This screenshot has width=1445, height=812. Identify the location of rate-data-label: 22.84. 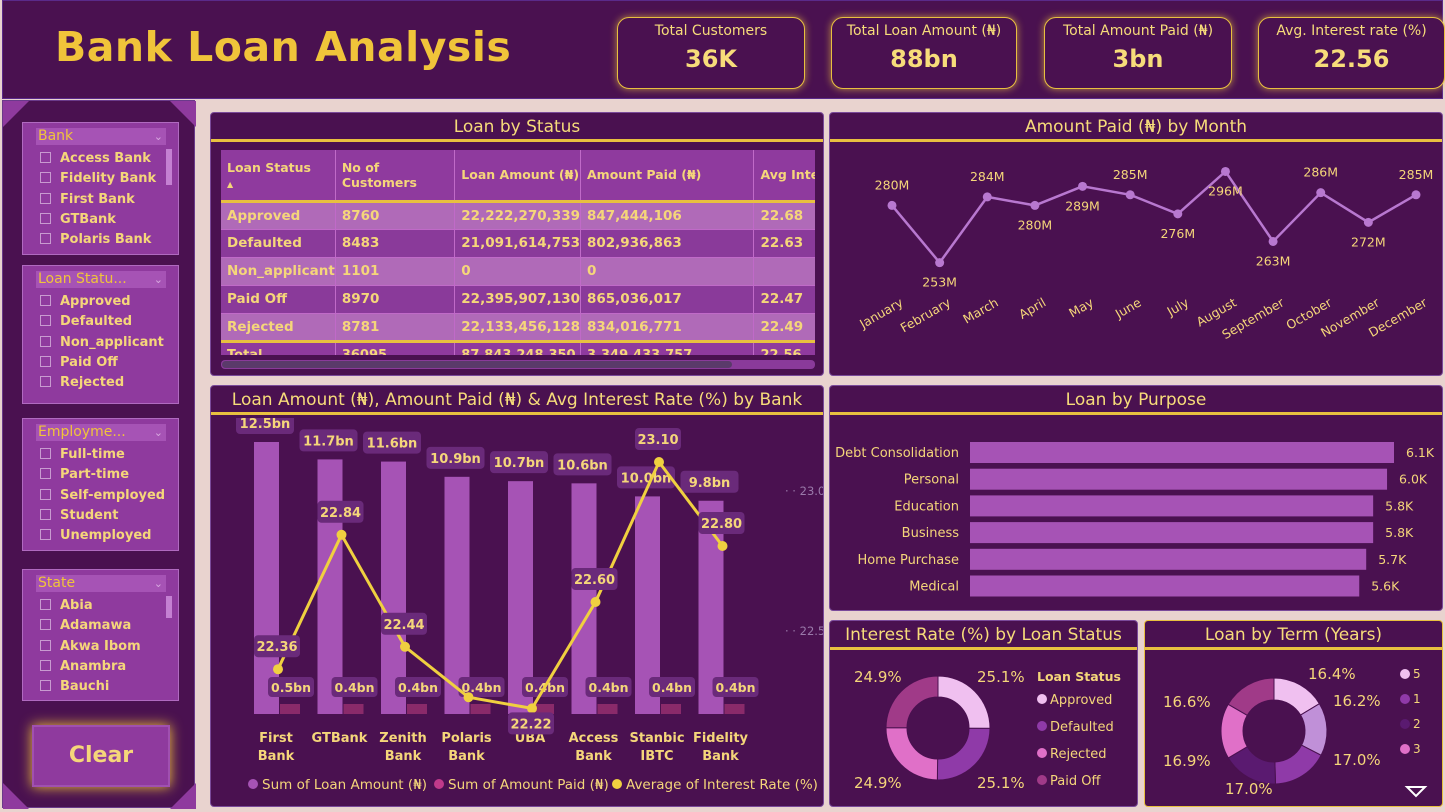
(340, 513).